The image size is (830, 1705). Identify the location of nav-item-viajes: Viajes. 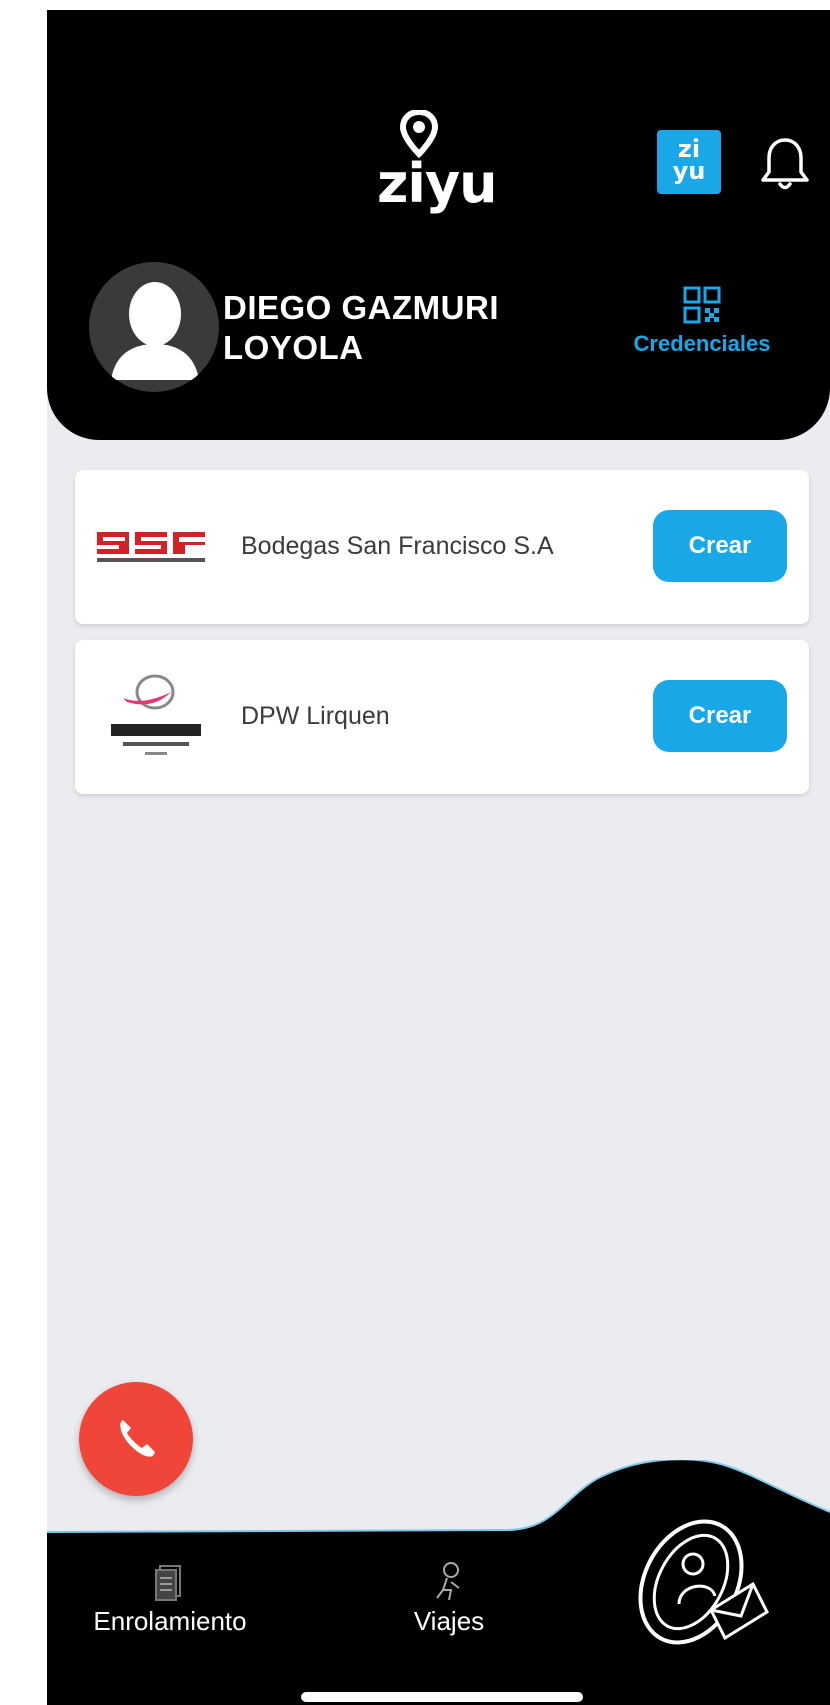
(449, 1598).